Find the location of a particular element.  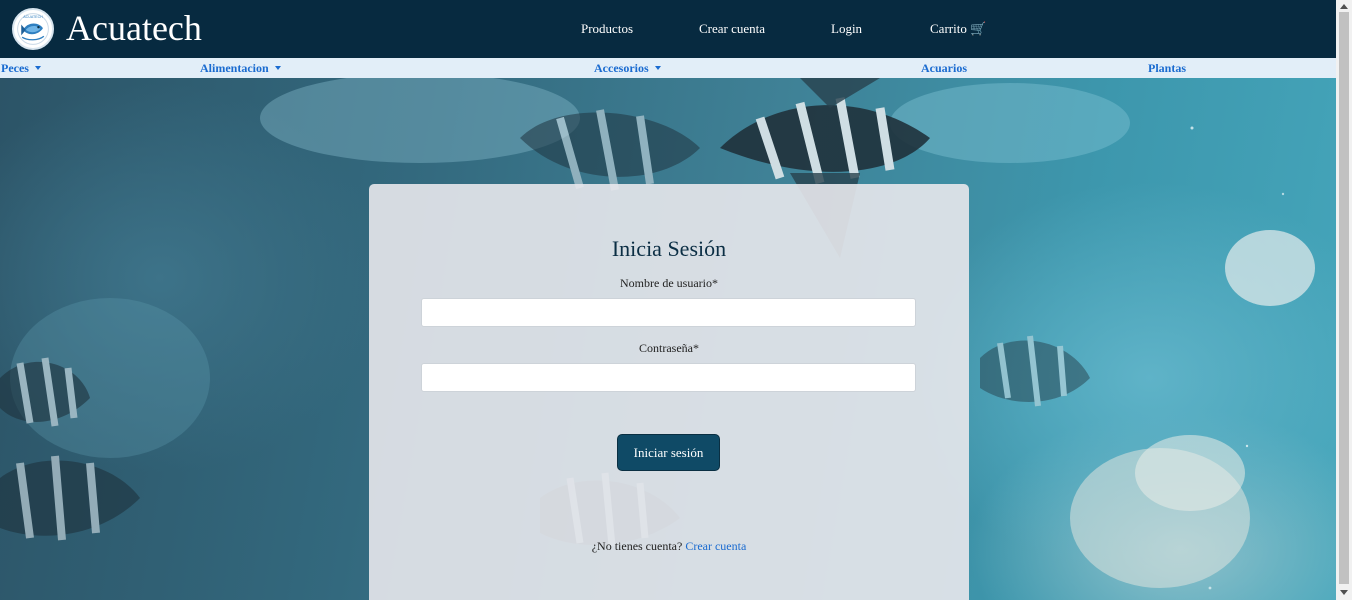

signup-prompt-line: ¿No tienes cuenta? Crear cuenta is located at coordinates (669, 546).